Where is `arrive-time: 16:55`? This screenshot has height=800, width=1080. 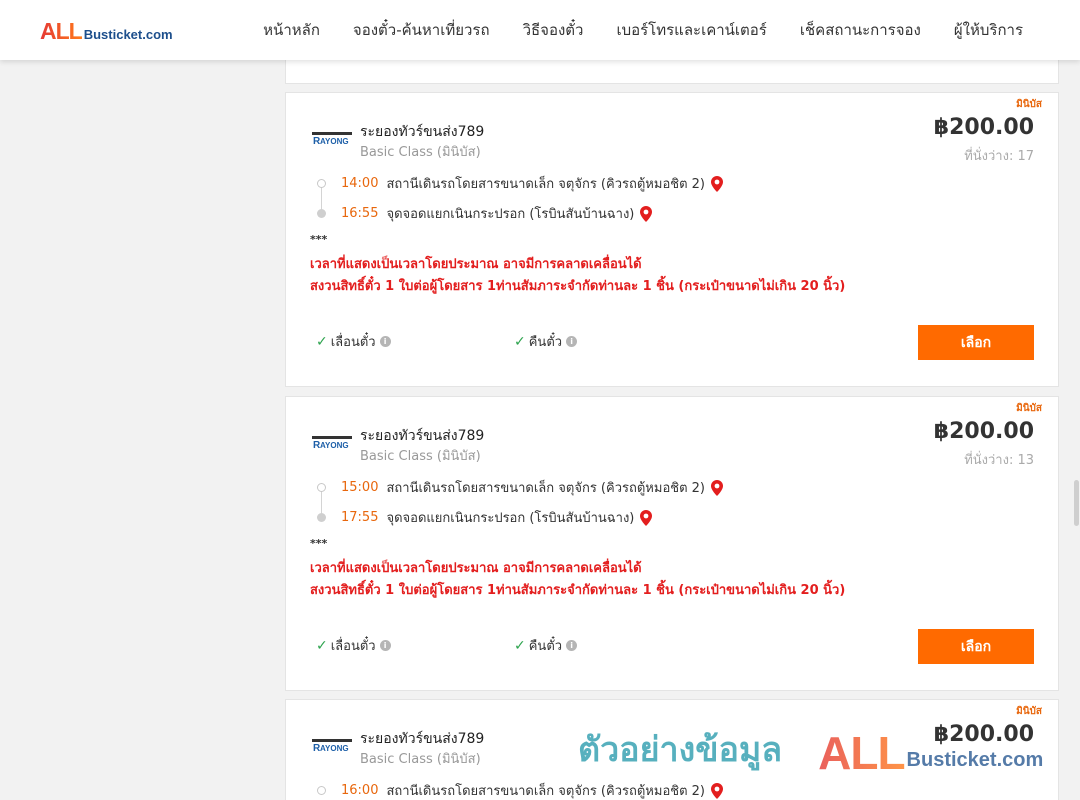
arrive-time: 16:55 is located at coordinates (360, 213).